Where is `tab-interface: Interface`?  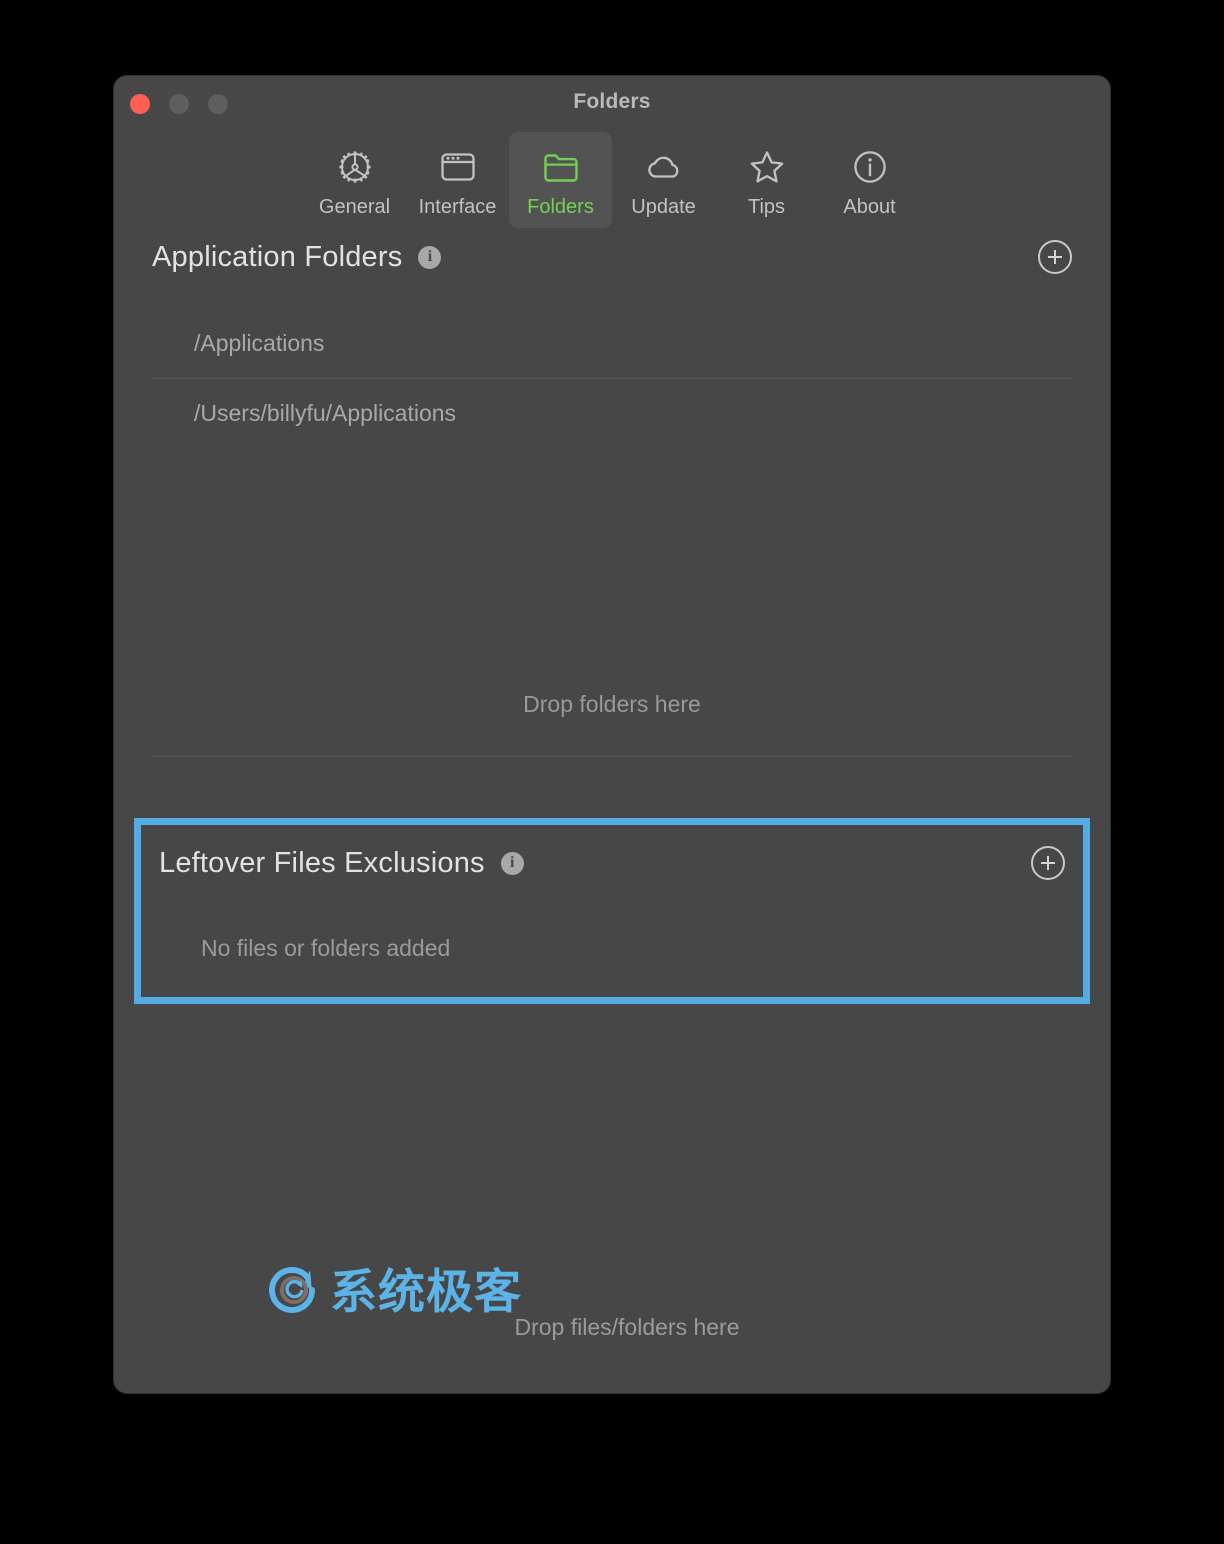
tab-interface: Interface is located at coordinates (457, 180).